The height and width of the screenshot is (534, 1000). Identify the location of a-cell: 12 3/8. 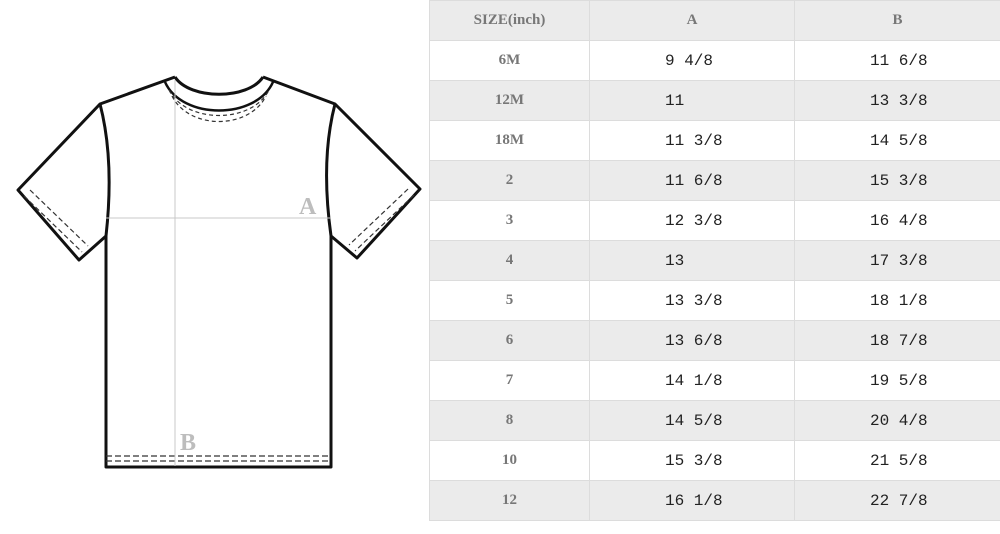
(692, 220).